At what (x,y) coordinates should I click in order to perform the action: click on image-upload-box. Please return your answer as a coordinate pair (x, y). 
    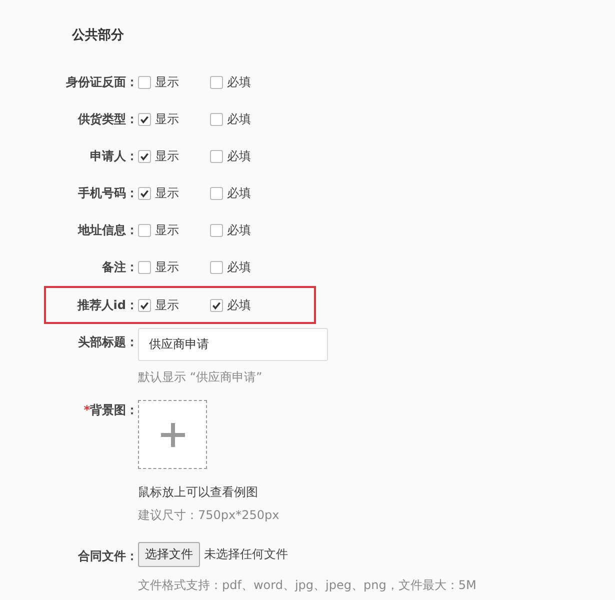
    Looking at the image, I should click on (172, 434).